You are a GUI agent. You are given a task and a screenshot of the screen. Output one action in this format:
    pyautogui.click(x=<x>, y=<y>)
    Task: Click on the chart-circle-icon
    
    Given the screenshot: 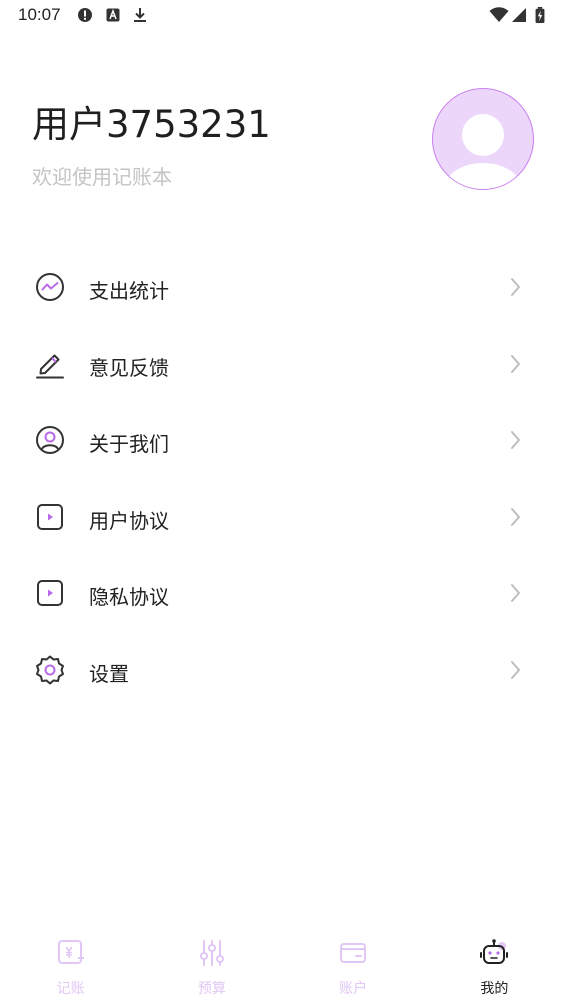 What is the action you would take?
    pyautogui.click(x=50, y=287)
    